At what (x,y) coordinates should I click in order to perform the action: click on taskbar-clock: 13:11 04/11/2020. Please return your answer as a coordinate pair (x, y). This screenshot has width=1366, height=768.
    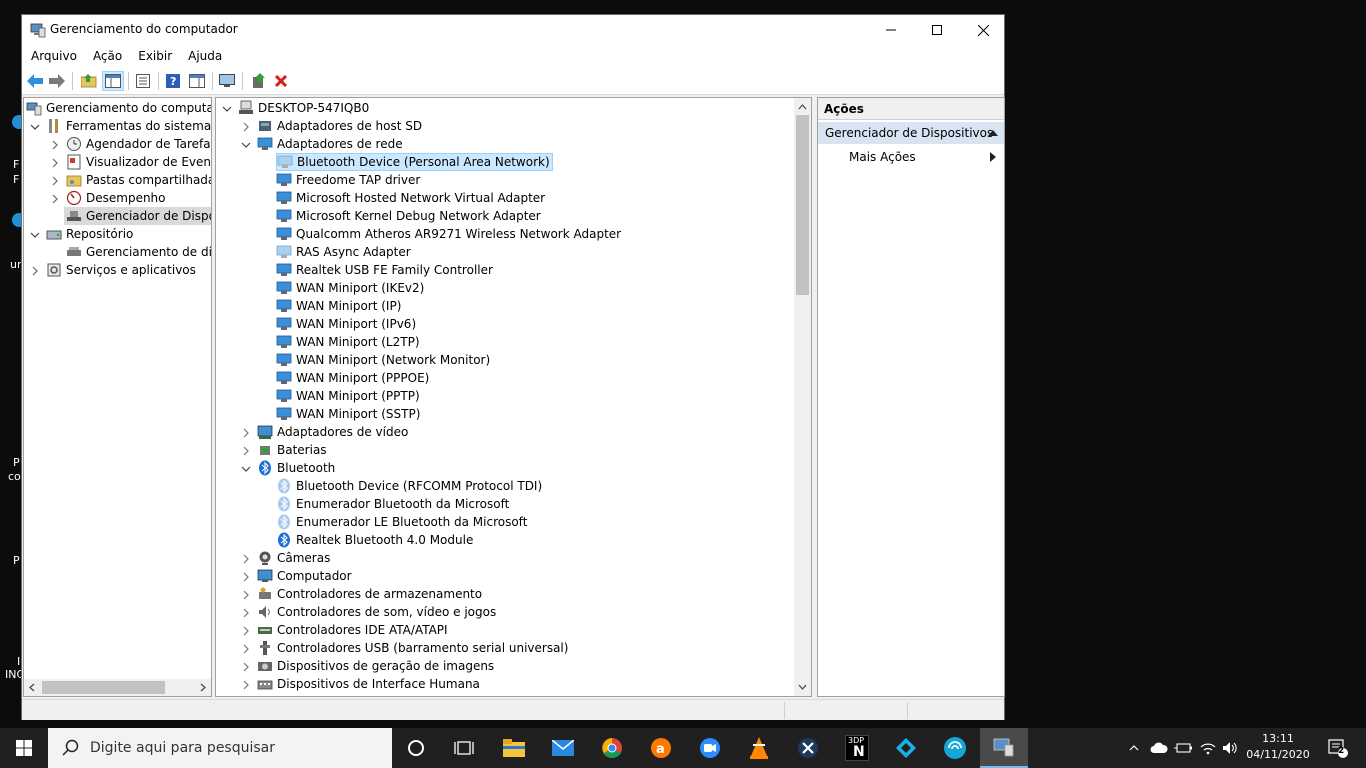
    Looking at the image, I should click on (1278, 747).